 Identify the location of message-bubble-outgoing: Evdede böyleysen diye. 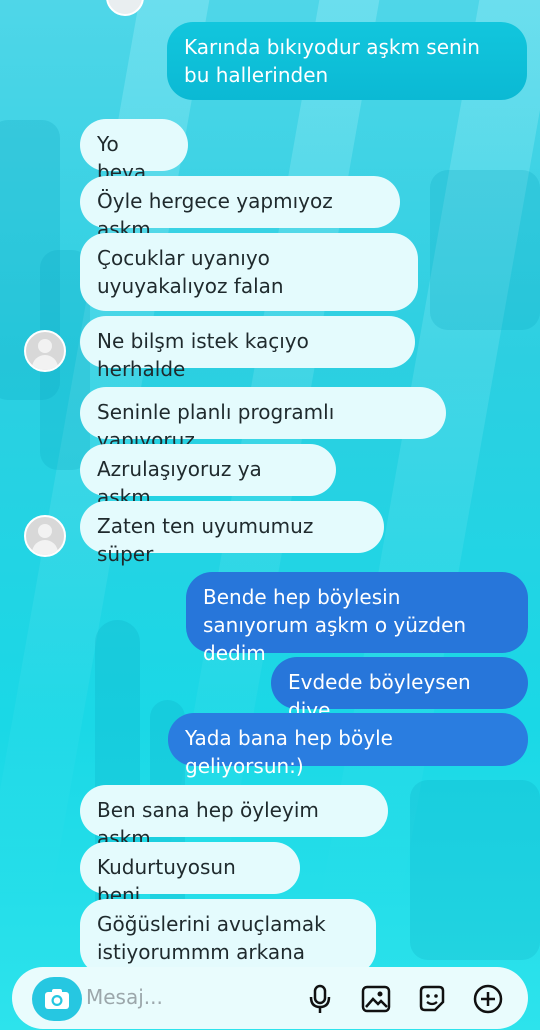
(399, 689).